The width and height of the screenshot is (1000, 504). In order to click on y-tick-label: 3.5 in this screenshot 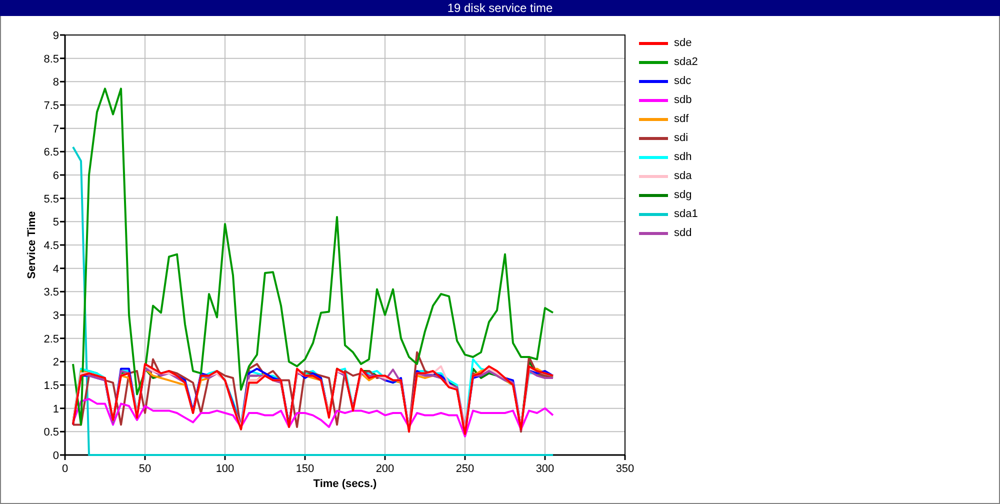, I will do `click(51, 292)`.